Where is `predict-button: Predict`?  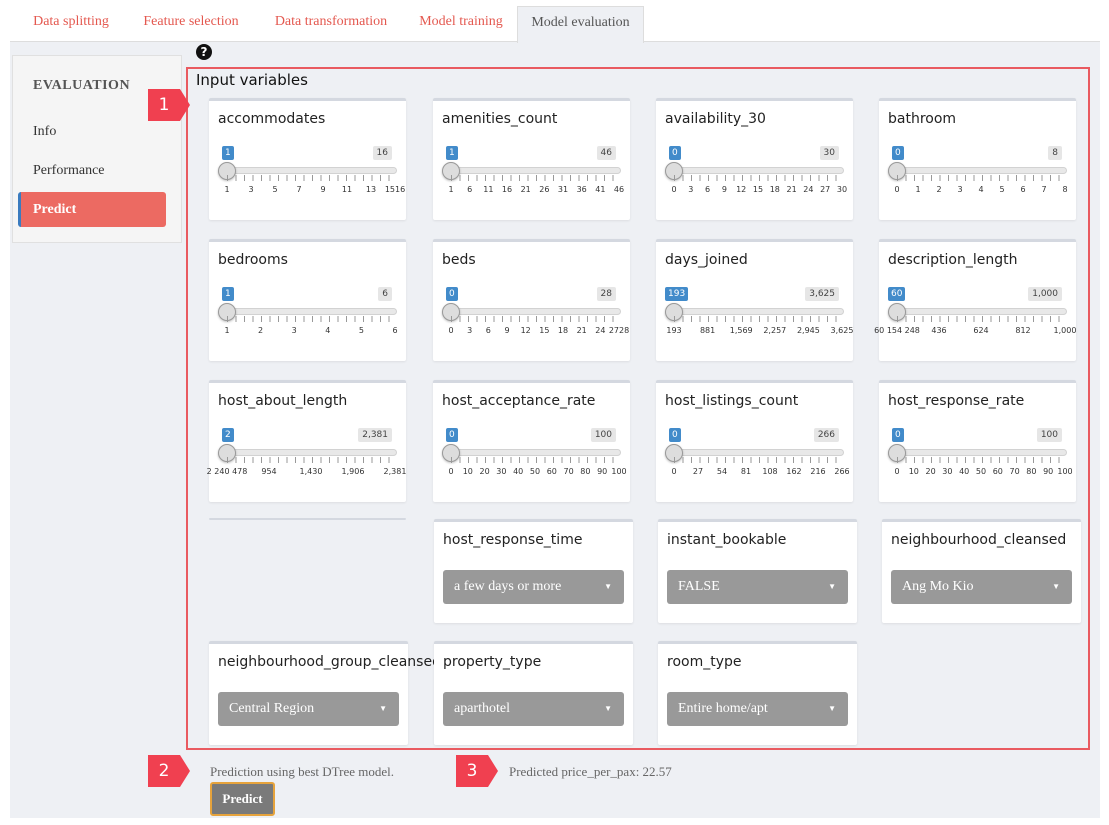
predict-button: Predict is located at coordinates (242, 799).